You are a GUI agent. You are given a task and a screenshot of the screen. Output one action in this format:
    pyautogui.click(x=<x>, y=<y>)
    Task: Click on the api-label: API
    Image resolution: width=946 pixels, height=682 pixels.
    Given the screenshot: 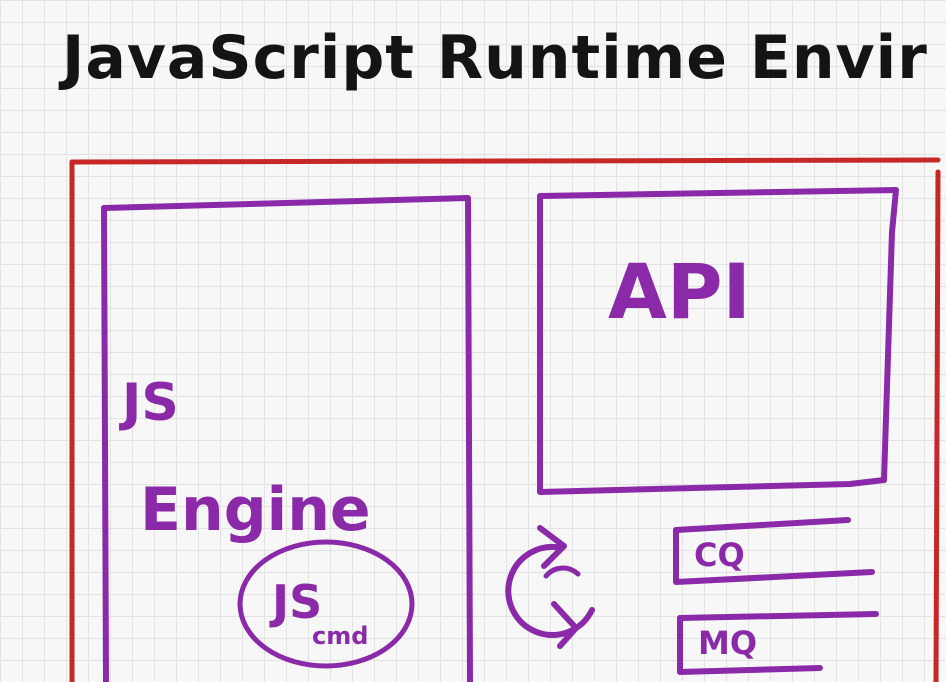 What is the action you would take?
    pyautogui.click(x=679, y=291)
    